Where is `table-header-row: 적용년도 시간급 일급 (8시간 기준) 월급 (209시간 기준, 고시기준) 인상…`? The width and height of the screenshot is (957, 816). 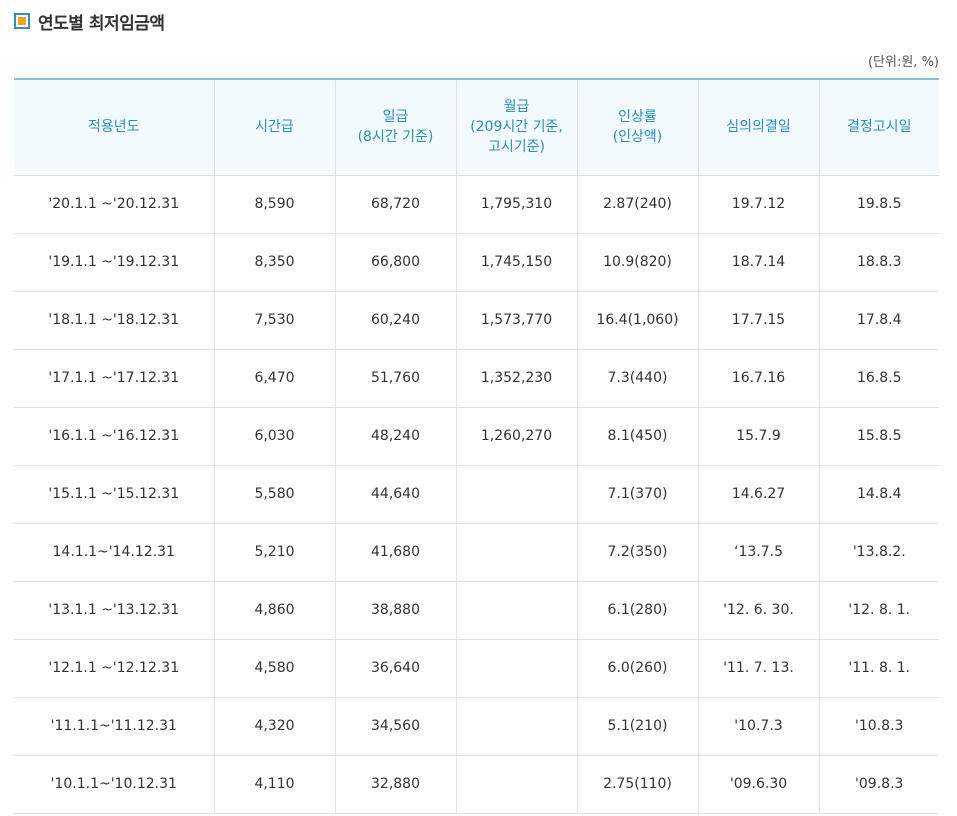
table-header-row: 적용년도 시간급 일급 (8시간 기준) 월급 (209시간 기준, 고시기준) 인상… is located at coordinates (476, 127).